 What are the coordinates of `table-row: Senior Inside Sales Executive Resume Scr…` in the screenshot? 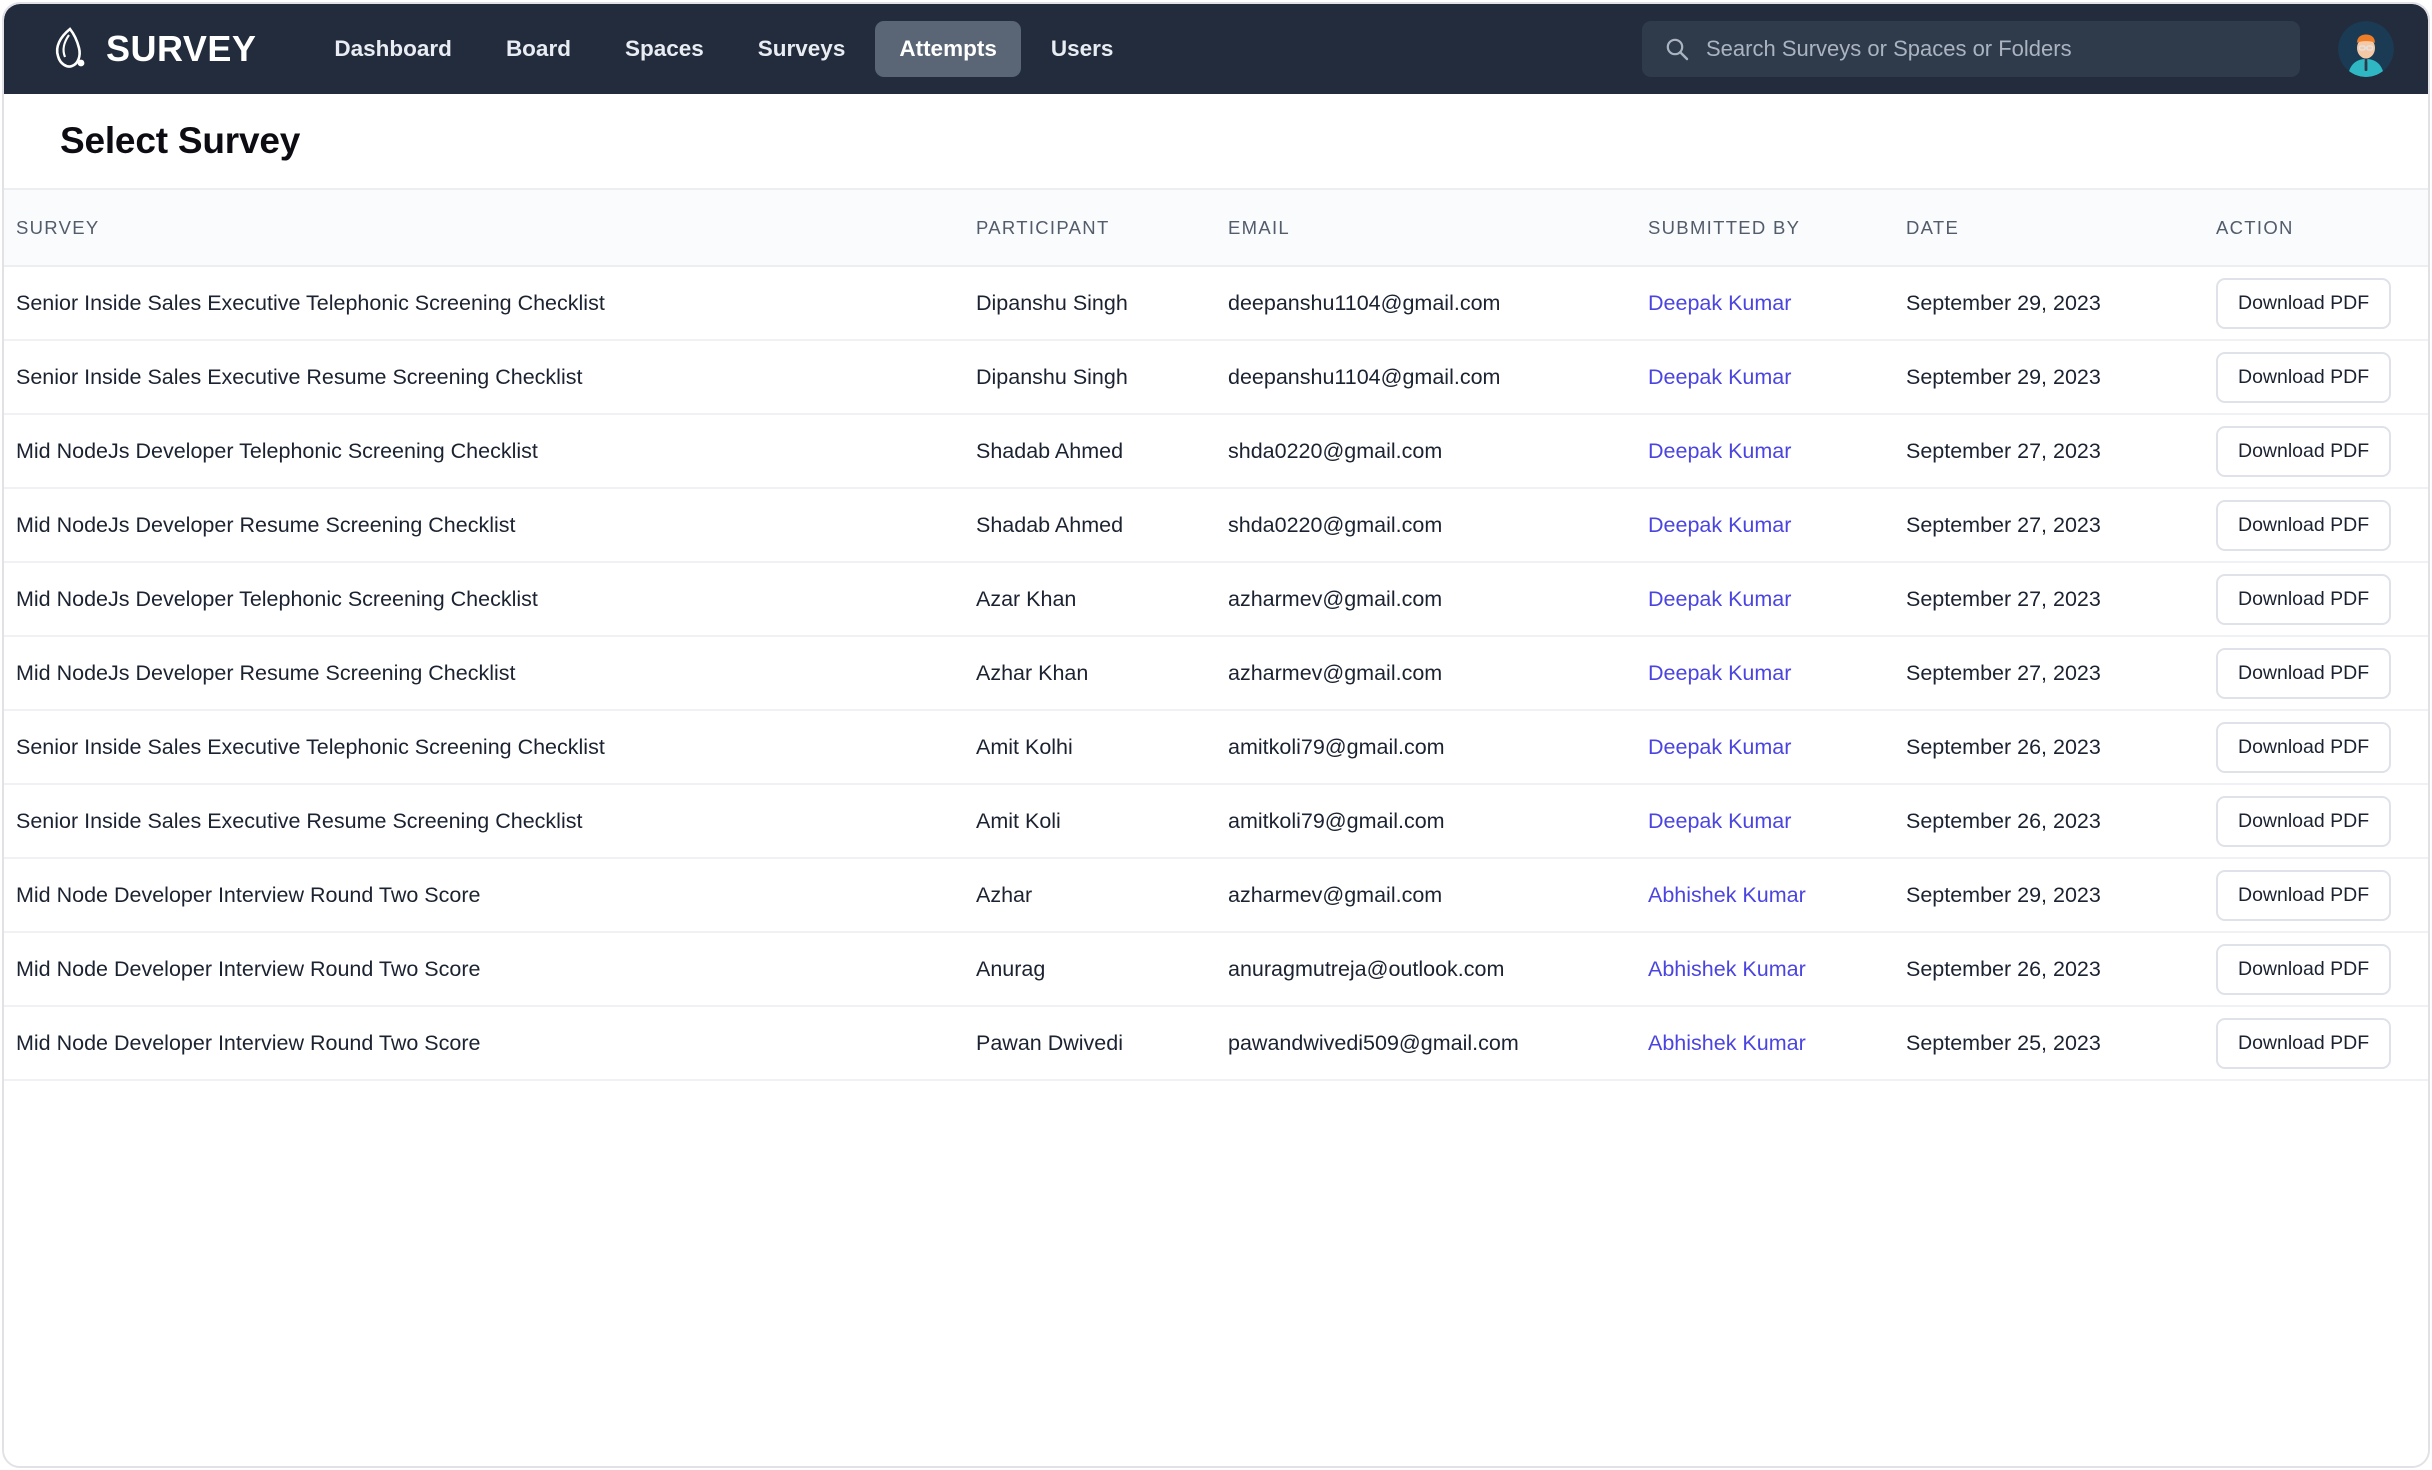 It's located at (1216, 377).